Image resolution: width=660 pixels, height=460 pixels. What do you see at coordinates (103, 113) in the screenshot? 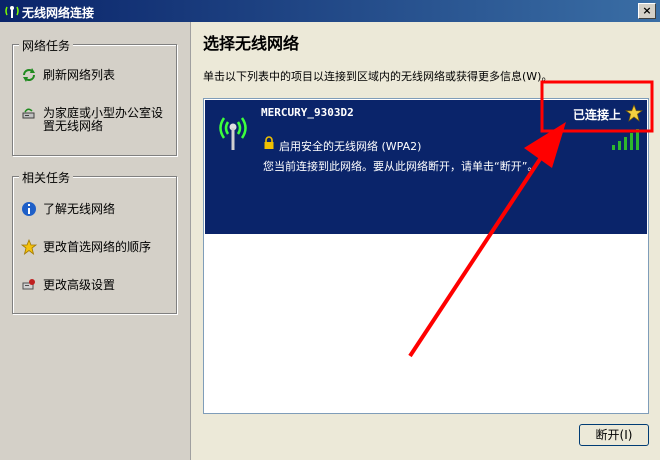
I see `setup-home-network-label-line1: 为家庭或小型办公室设` at bounding box center [103, 113].